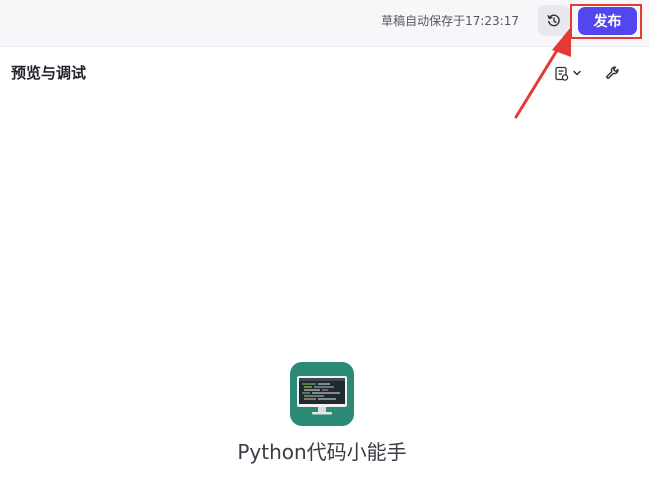 Image resolution: width=649 pixels, height=479 pixels. I want to click on panel-title: 预览与调试, so click(49, 73).